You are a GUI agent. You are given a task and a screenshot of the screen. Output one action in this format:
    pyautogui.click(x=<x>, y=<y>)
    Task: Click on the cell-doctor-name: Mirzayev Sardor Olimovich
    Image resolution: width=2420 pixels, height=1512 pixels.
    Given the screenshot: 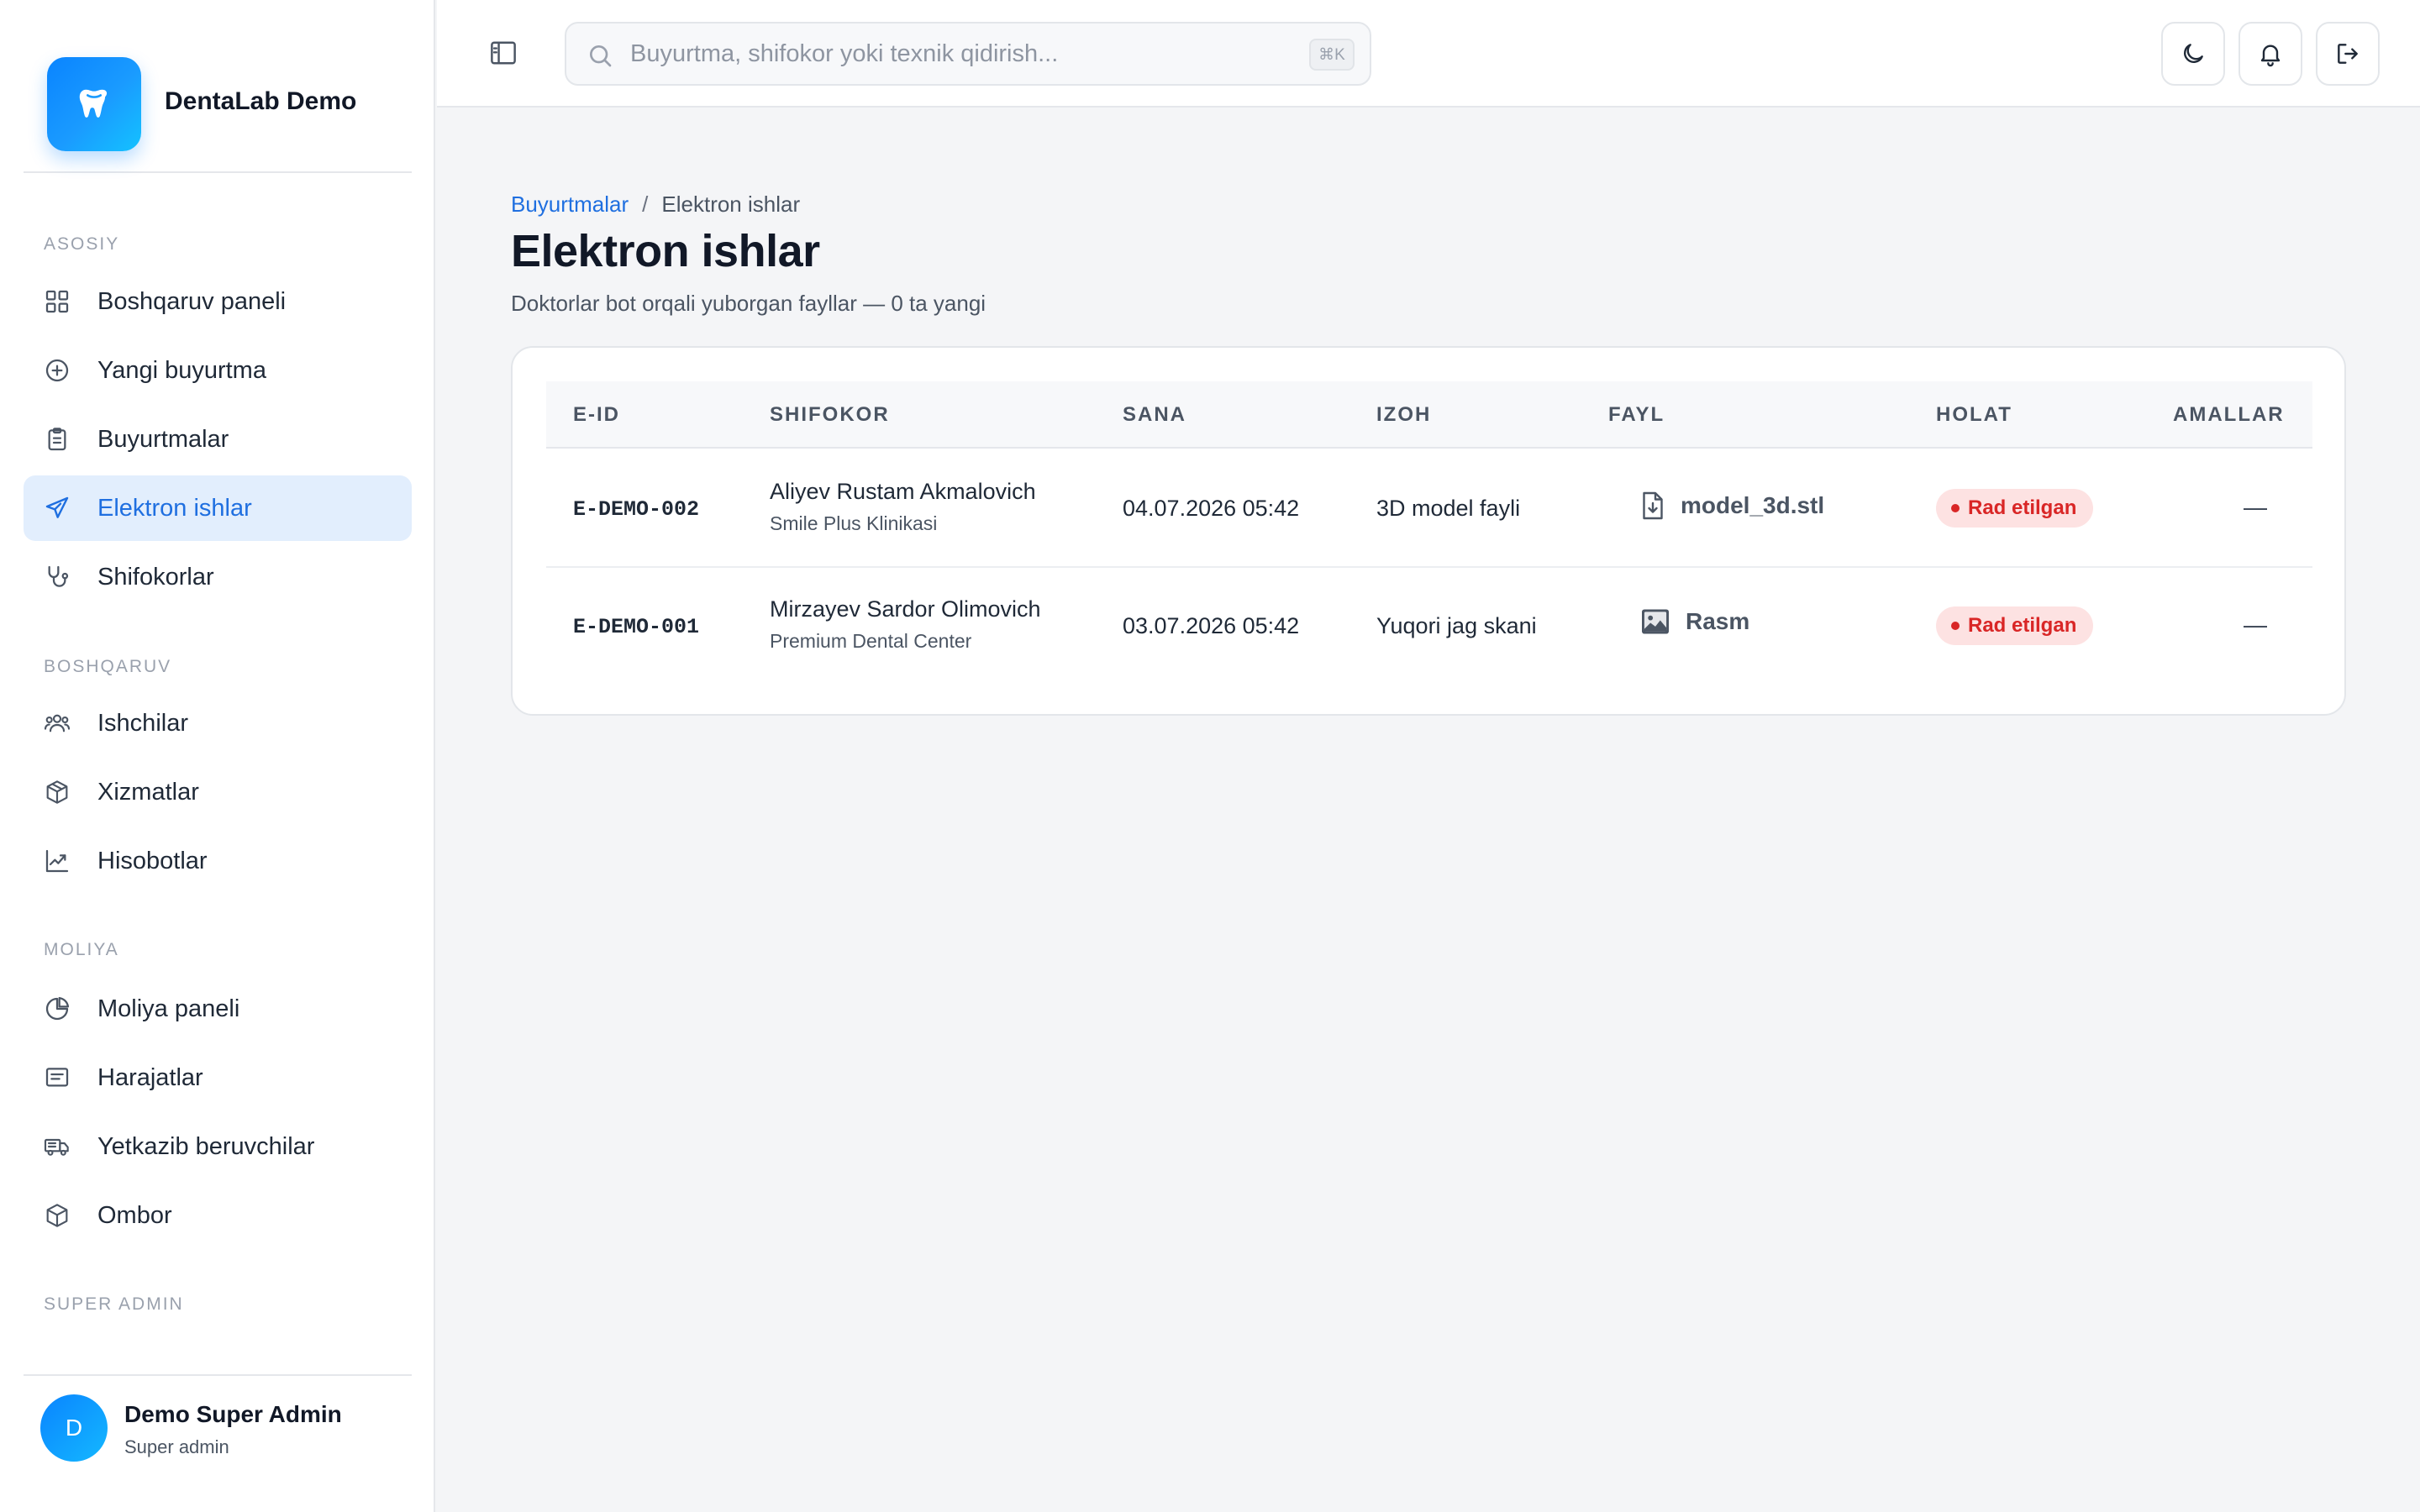 What is the action you would take?
    pyautogui.click(x=905, y=609)
    